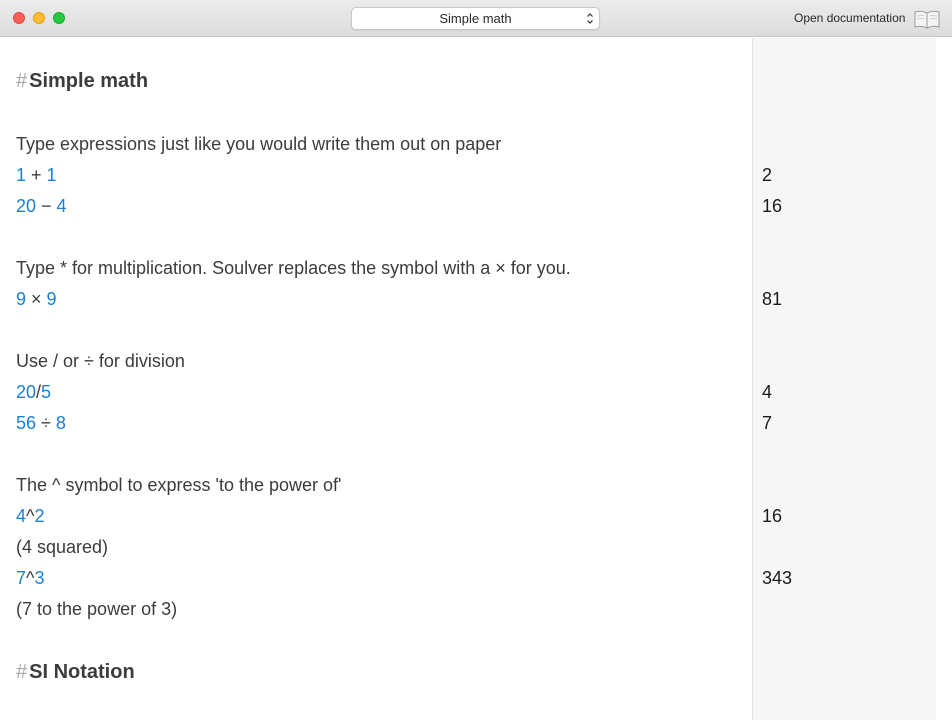 This screenshot has height=720, width=952. Describe the element at coordinates (39, 516) in the screenshot. I see `number-token: 2` at that location.